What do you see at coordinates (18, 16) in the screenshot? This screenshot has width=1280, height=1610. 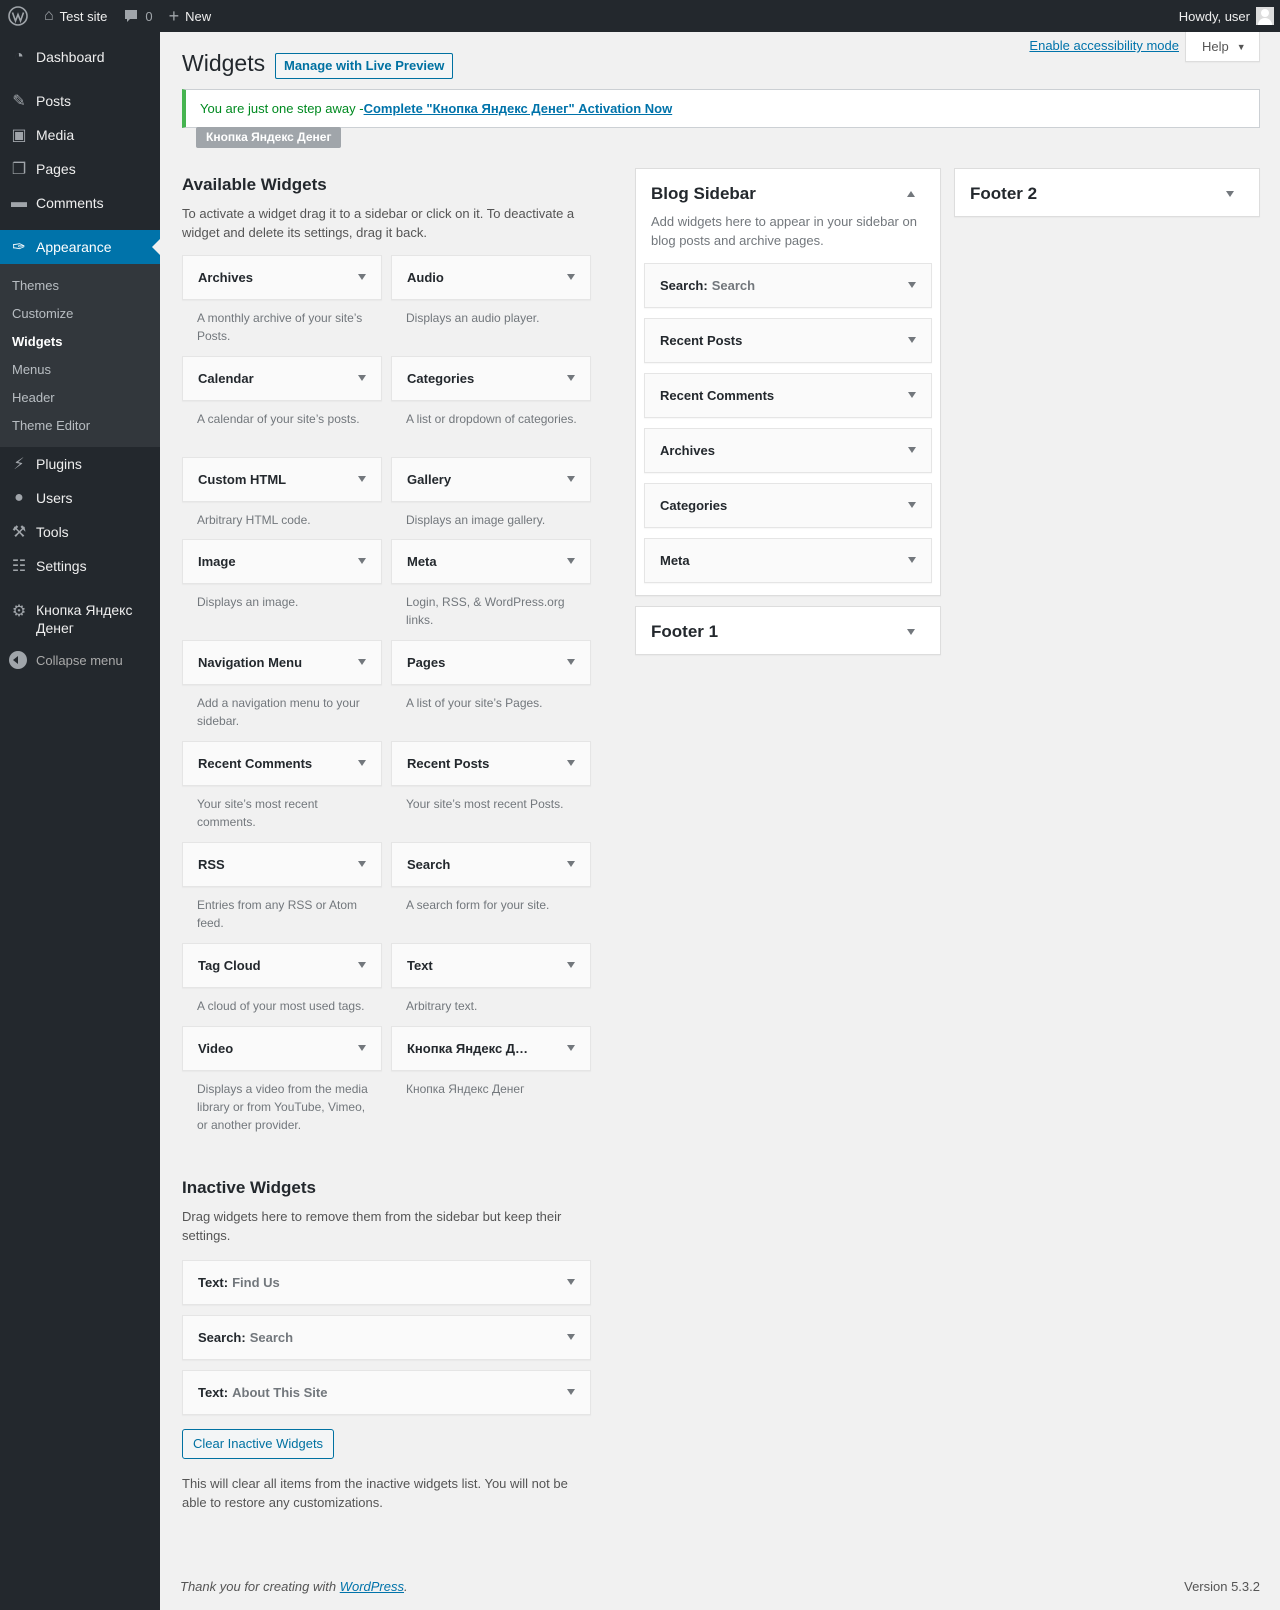 I see `wordpress-logo-menu` at bounding box center [18, 16].